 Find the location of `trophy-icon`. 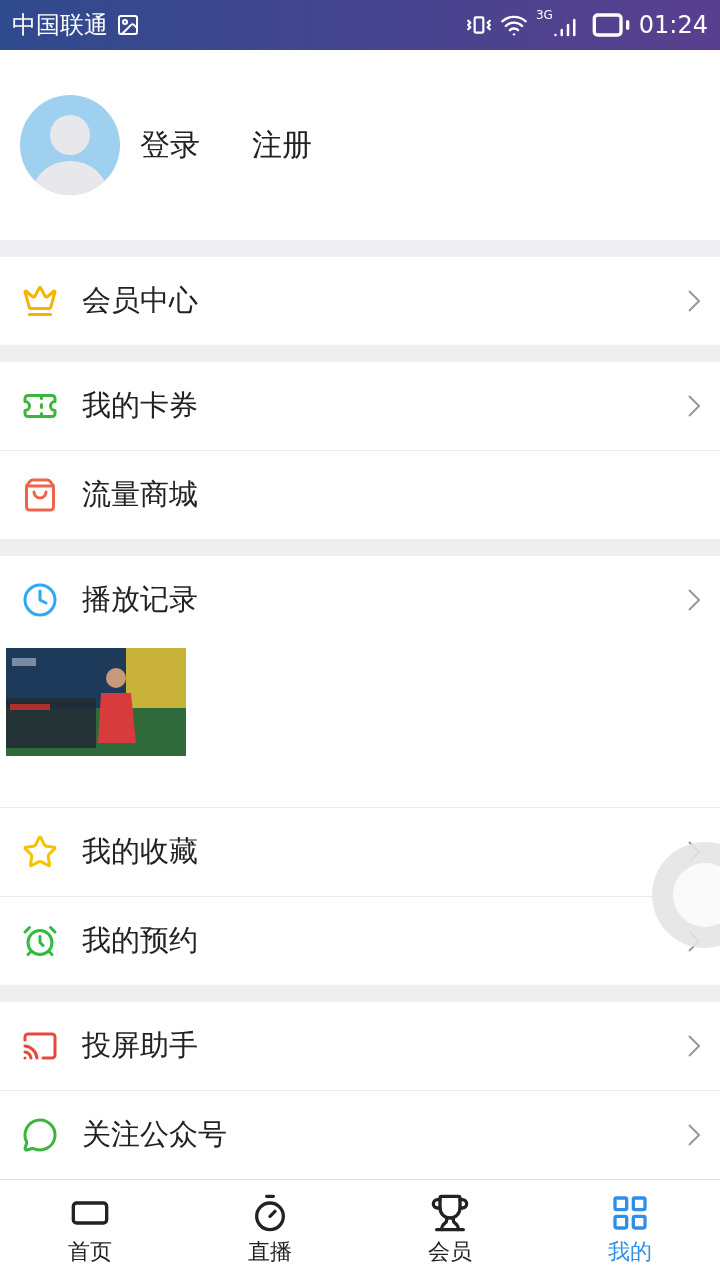

trophy-icon is located at coordinates (450, 1213).